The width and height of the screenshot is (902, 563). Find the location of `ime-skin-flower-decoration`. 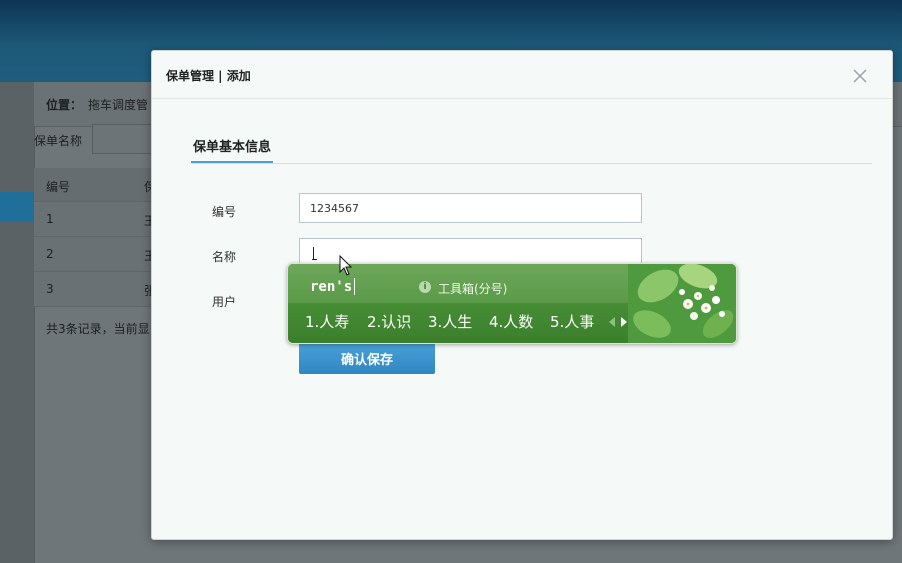

ime-skin-flower-decoration is located at coordinates (682, 303).